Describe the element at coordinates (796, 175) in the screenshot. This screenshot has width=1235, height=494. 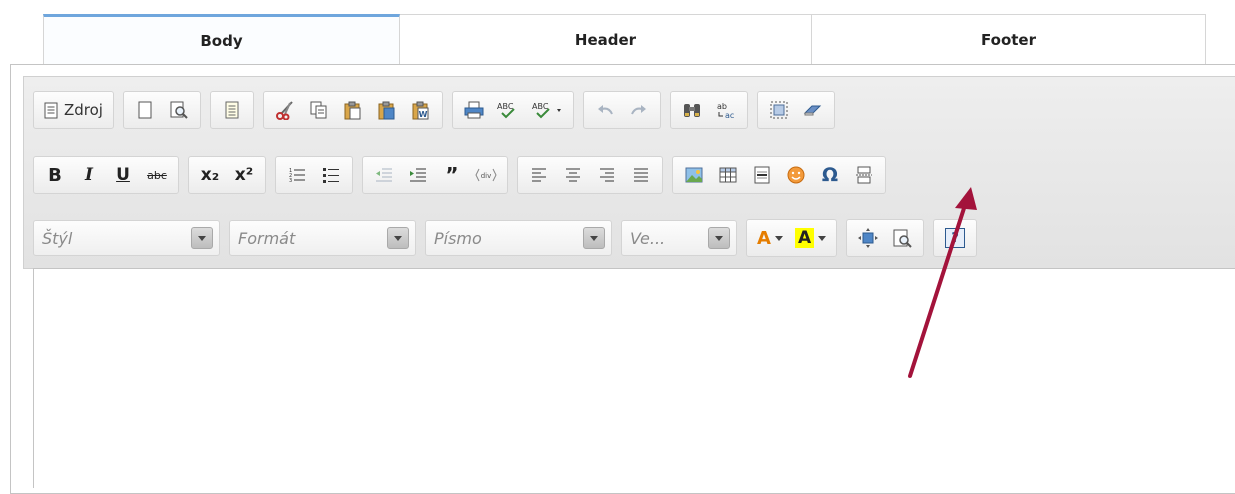
I see `smiley-button` at that location.